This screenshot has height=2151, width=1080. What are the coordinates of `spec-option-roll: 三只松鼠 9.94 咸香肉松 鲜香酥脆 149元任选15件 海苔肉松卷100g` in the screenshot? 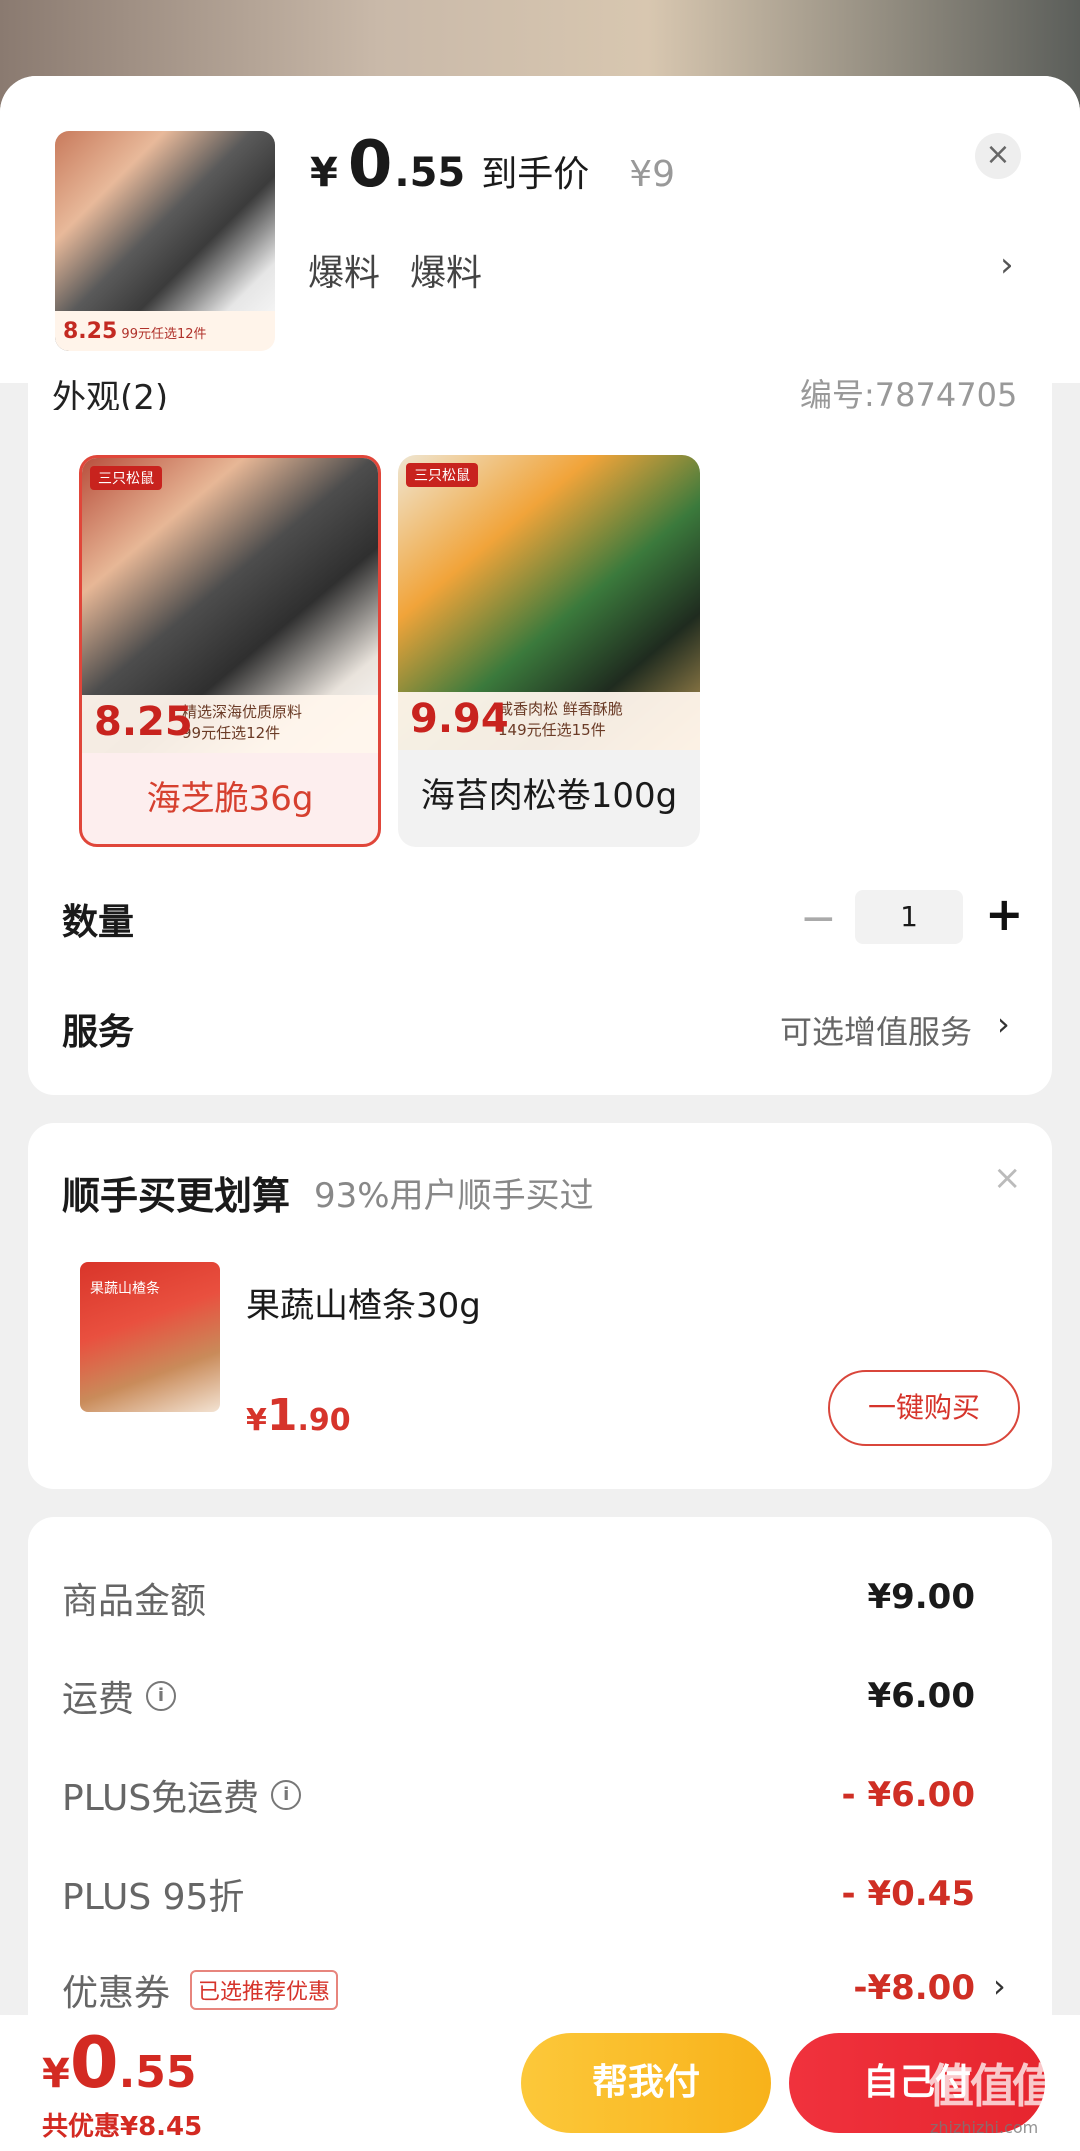 It's located at (549, 651).